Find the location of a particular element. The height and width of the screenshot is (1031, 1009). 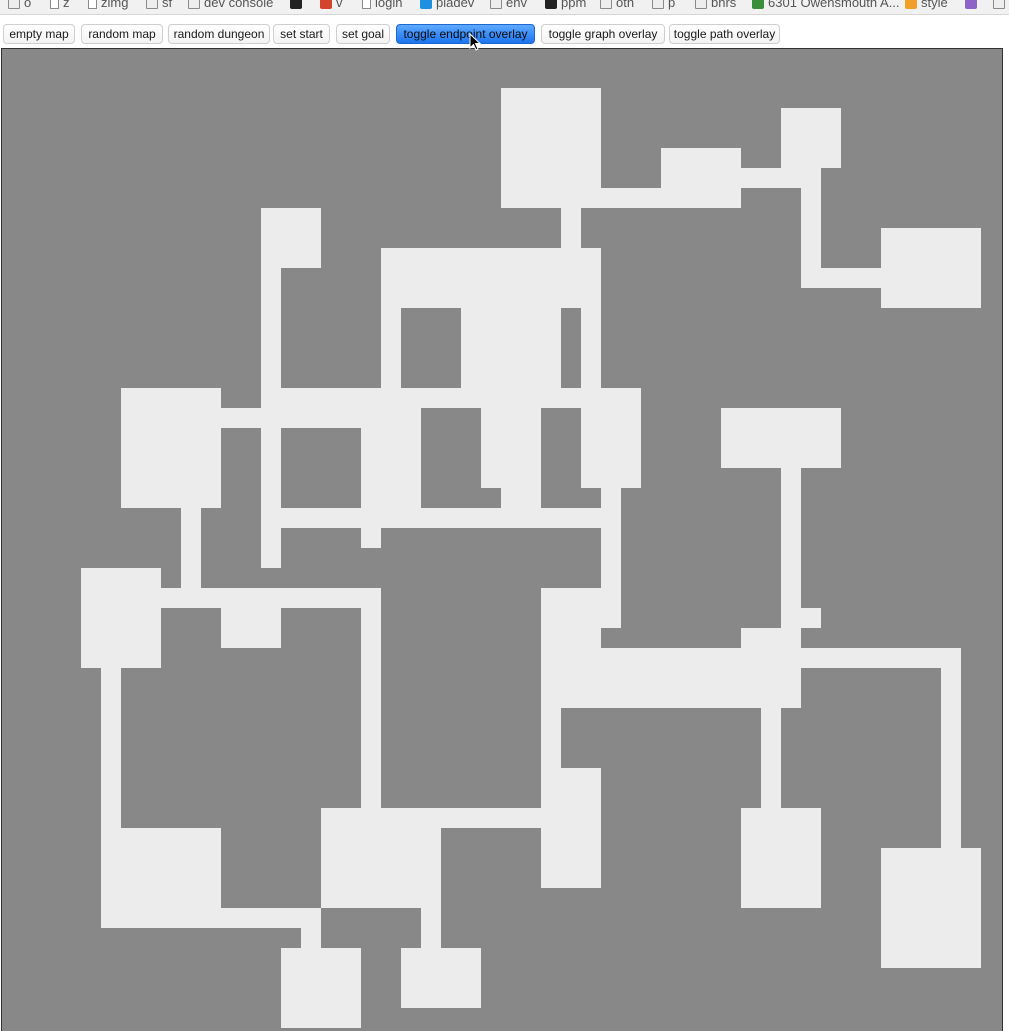

bookmark-label: pladev is located at coordinates (455, 5).